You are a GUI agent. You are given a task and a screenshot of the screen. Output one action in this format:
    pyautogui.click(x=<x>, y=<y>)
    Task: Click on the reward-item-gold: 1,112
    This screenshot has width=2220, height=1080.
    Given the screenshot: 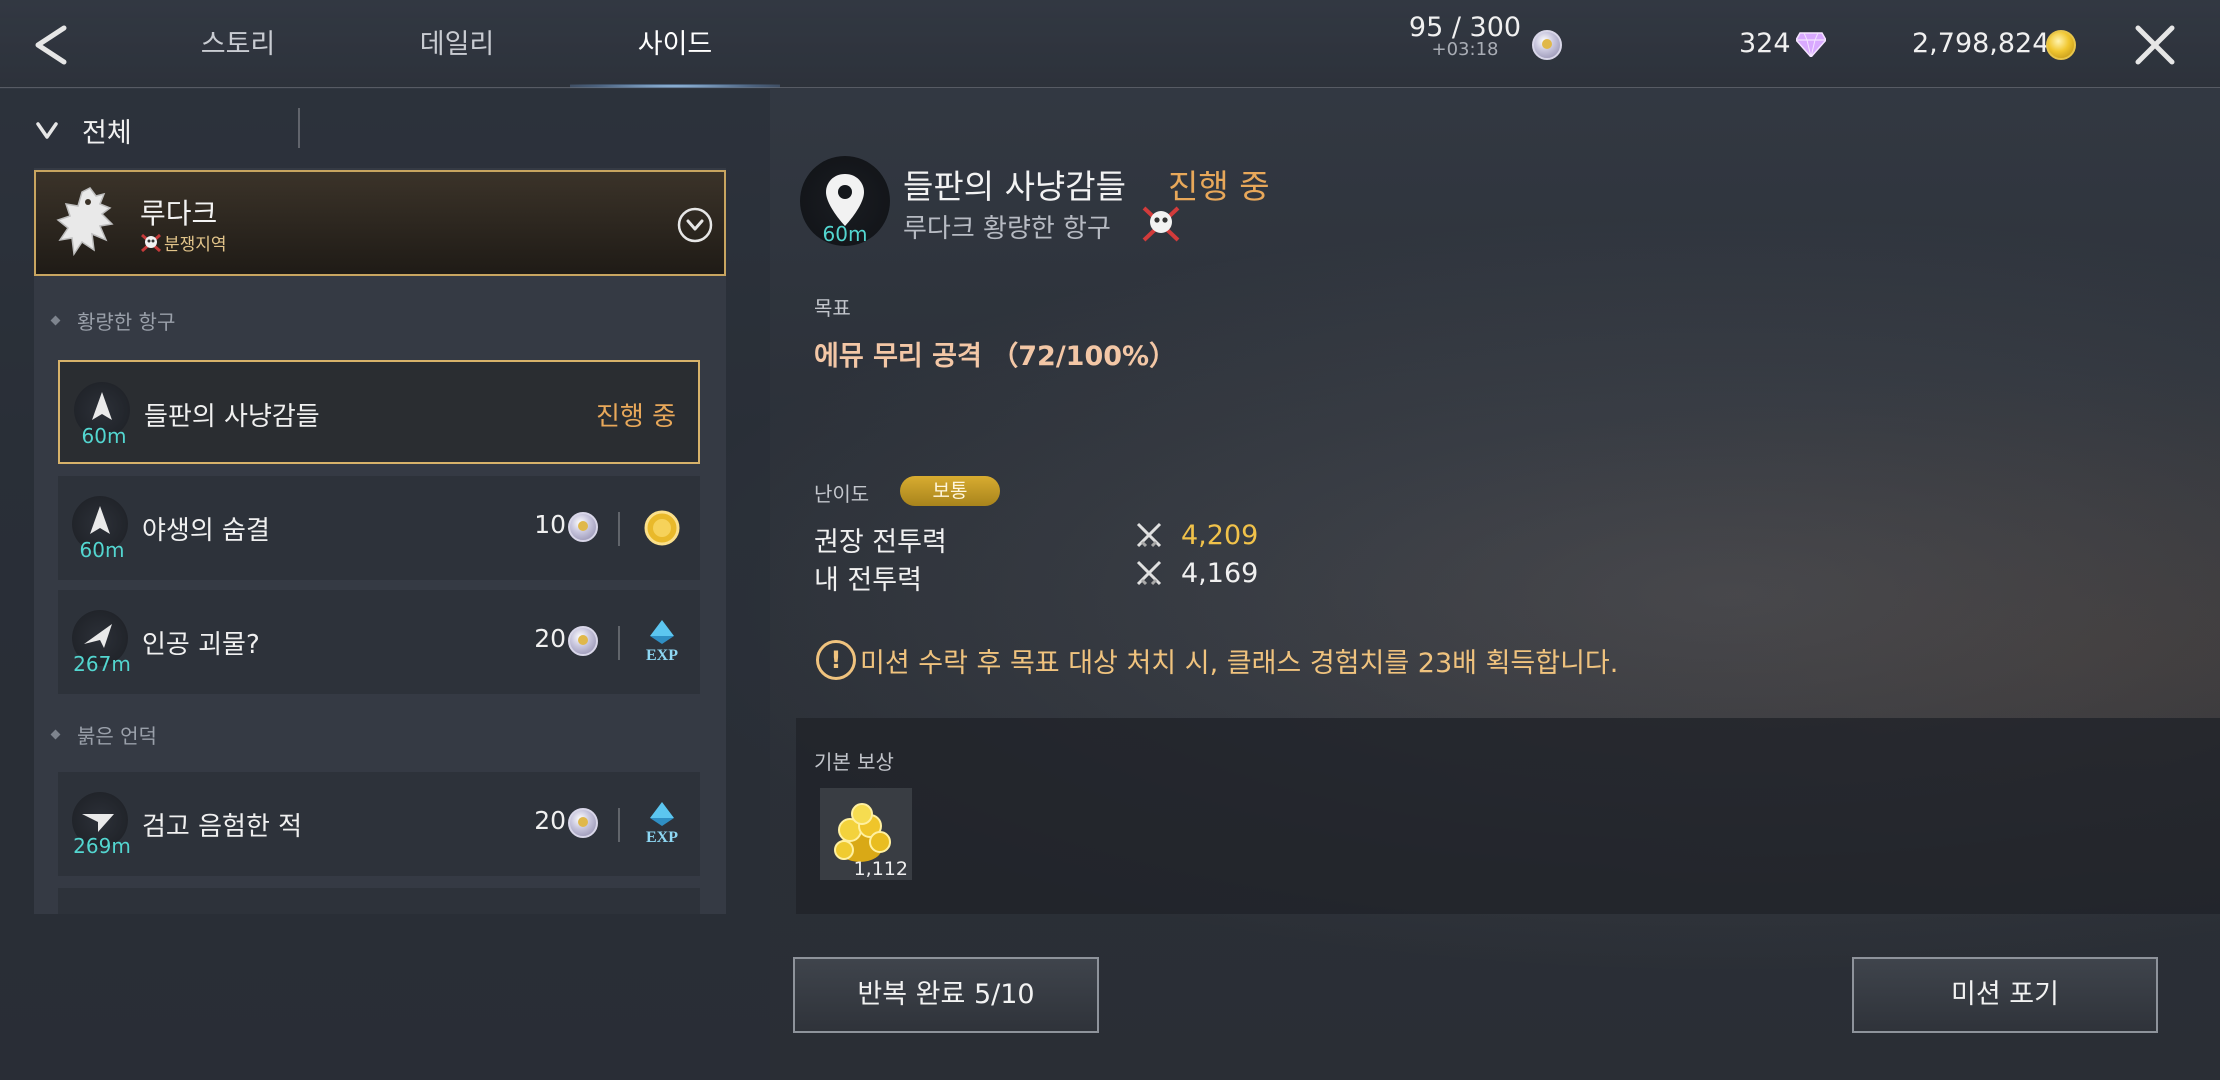 What is the action you would take?
    pyautogui.click(x=866, y=834)
    